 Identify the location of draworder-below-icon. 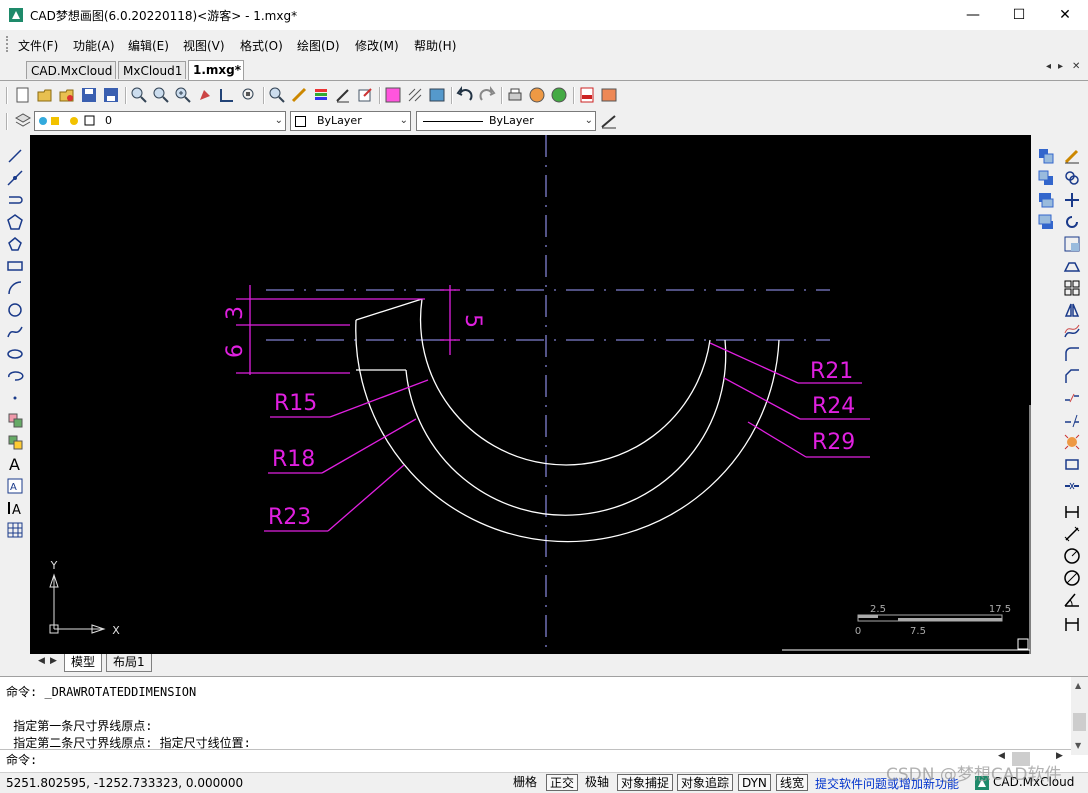
(1046, 222).